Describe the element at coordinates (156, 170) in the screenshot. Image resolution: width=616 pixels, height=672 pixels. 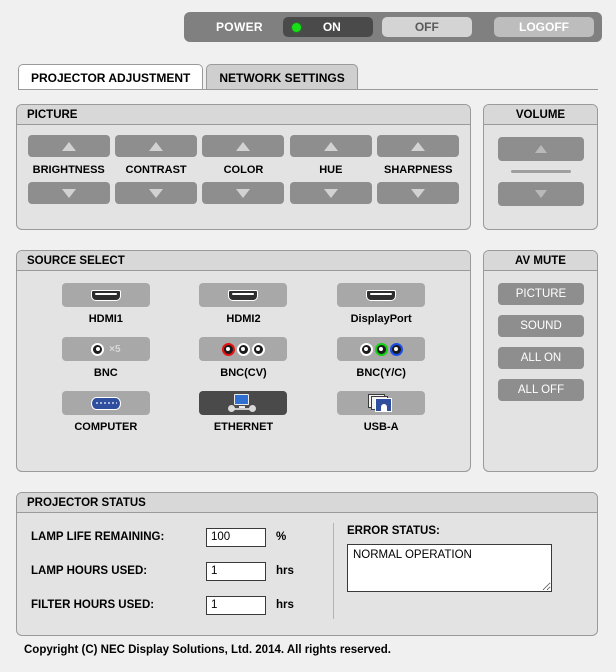
I see `contrast-label: CONTRAST` at that location.